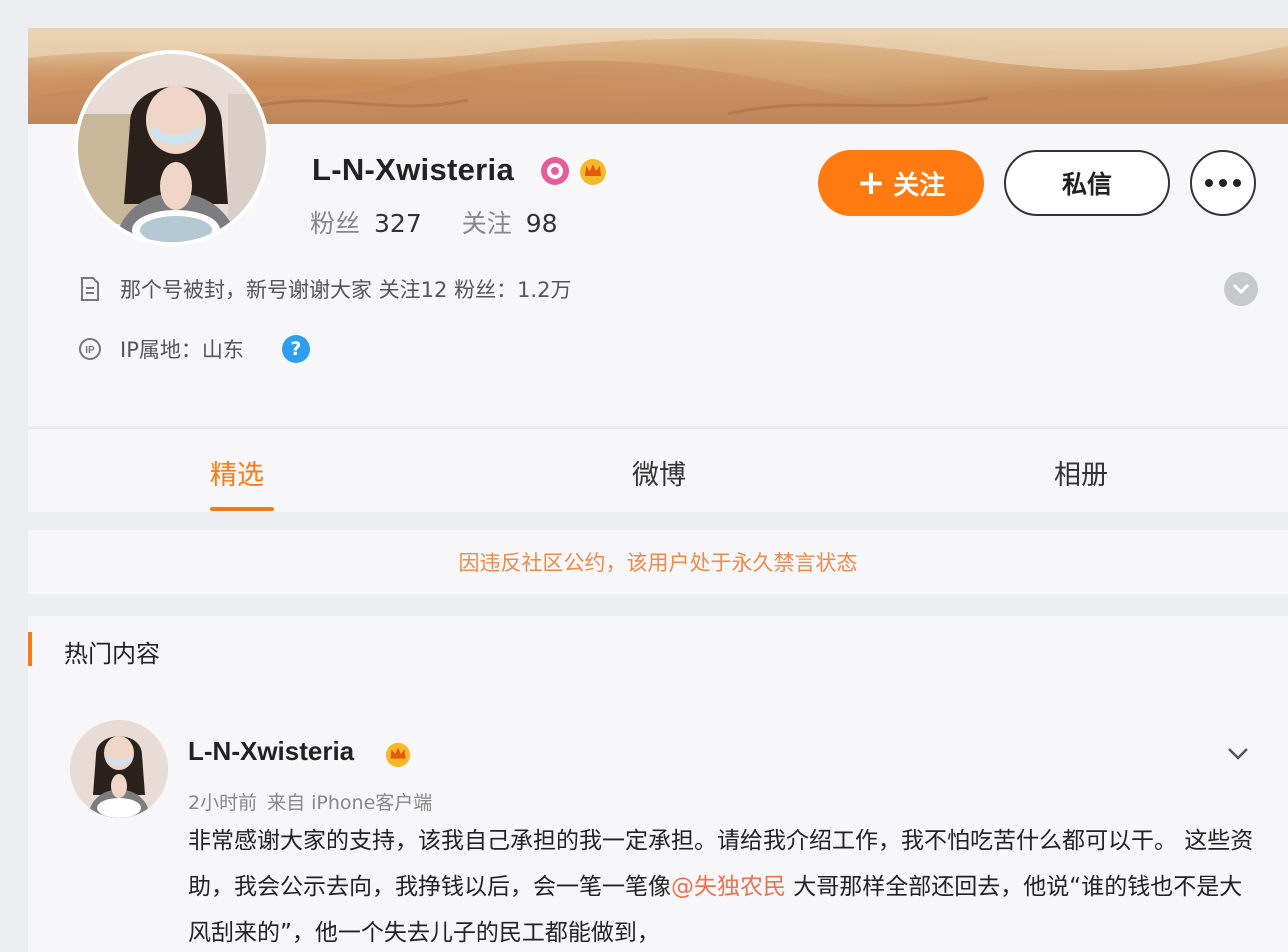  Describe the element at coordinates (350, 803) in the screenshot. I see `post-source: 来自 iPhone客户端` at that location.